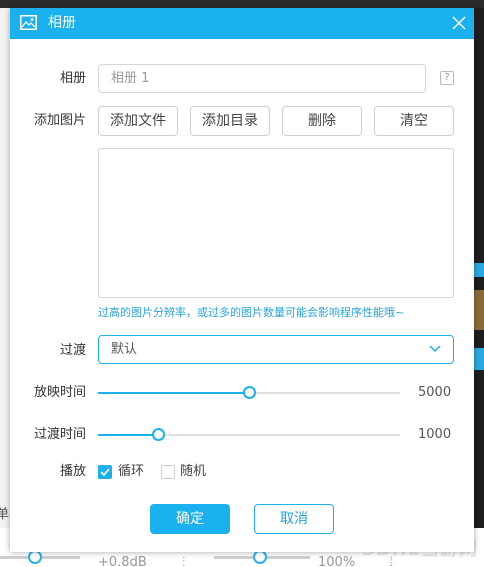 This screenshot has width=484, height=567. I want to click on loop-label: 循环, so click(131, 471).